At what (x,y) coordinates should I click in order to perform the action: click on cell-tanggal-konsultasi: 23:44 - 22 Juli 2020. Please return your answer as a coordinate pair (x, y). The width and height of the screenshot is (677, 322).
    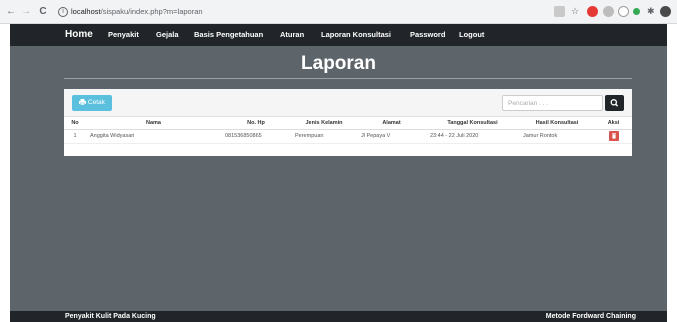
    Looking at the image, I should click on (472, 136).